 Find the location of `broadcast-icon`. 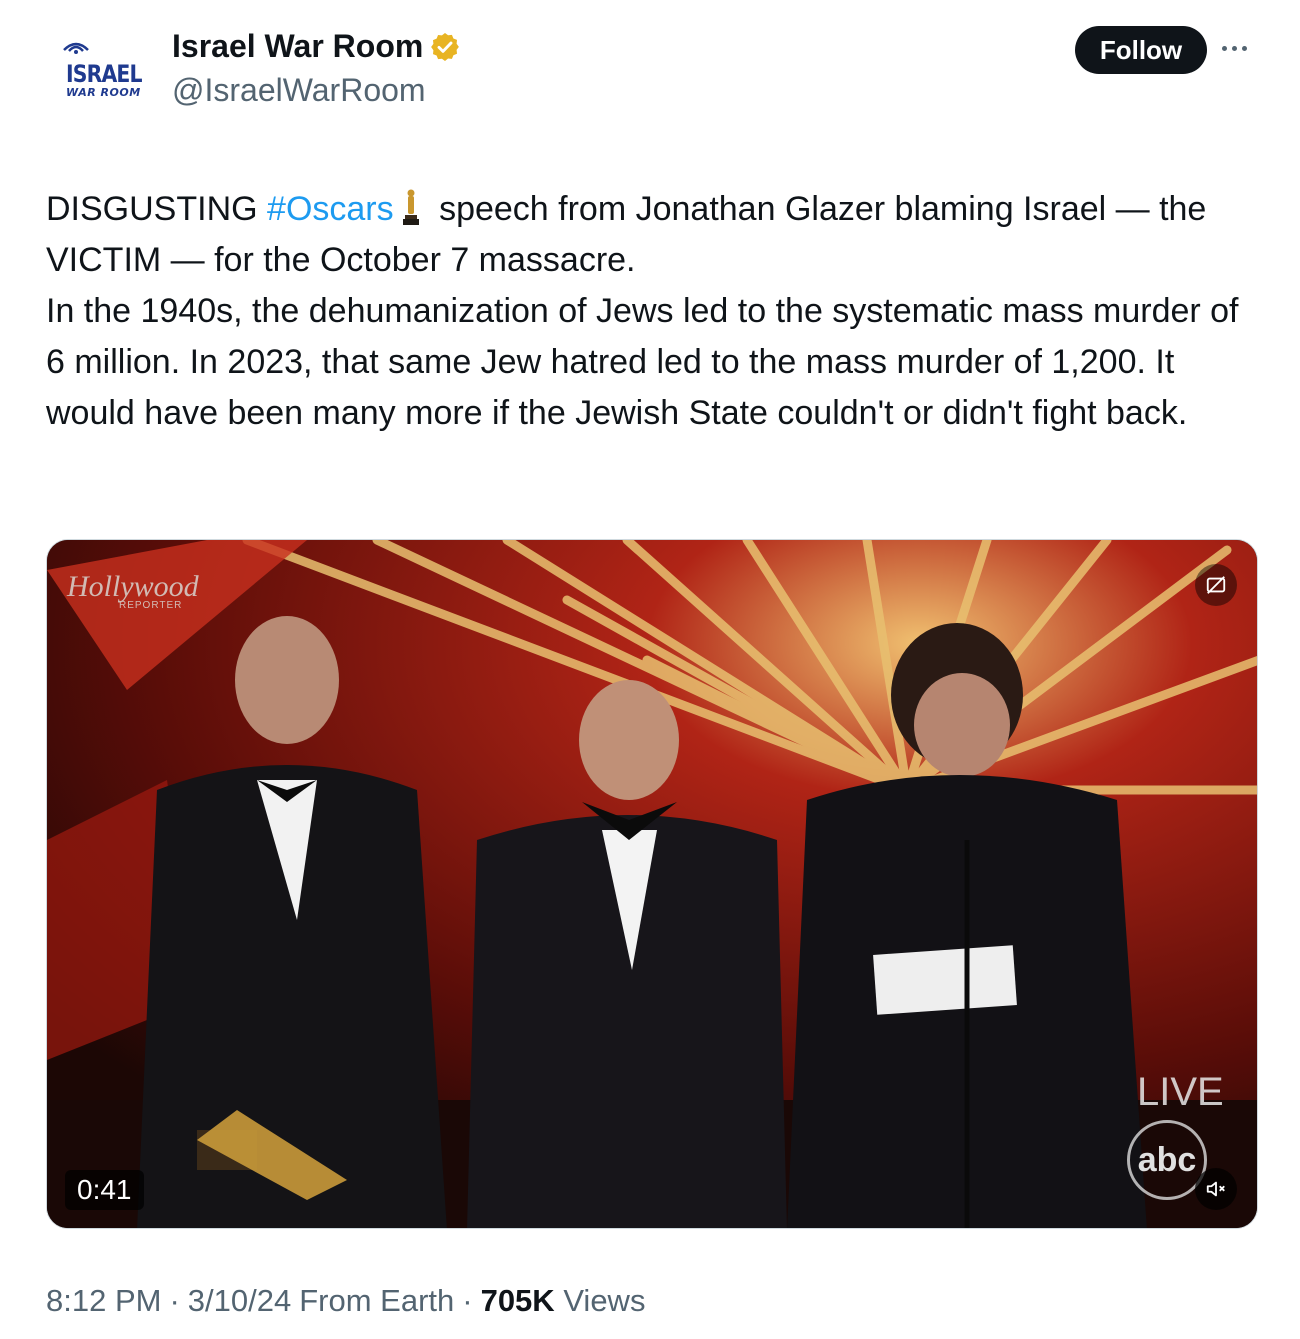

broadcast-icon is located at coordinates (76, 48).